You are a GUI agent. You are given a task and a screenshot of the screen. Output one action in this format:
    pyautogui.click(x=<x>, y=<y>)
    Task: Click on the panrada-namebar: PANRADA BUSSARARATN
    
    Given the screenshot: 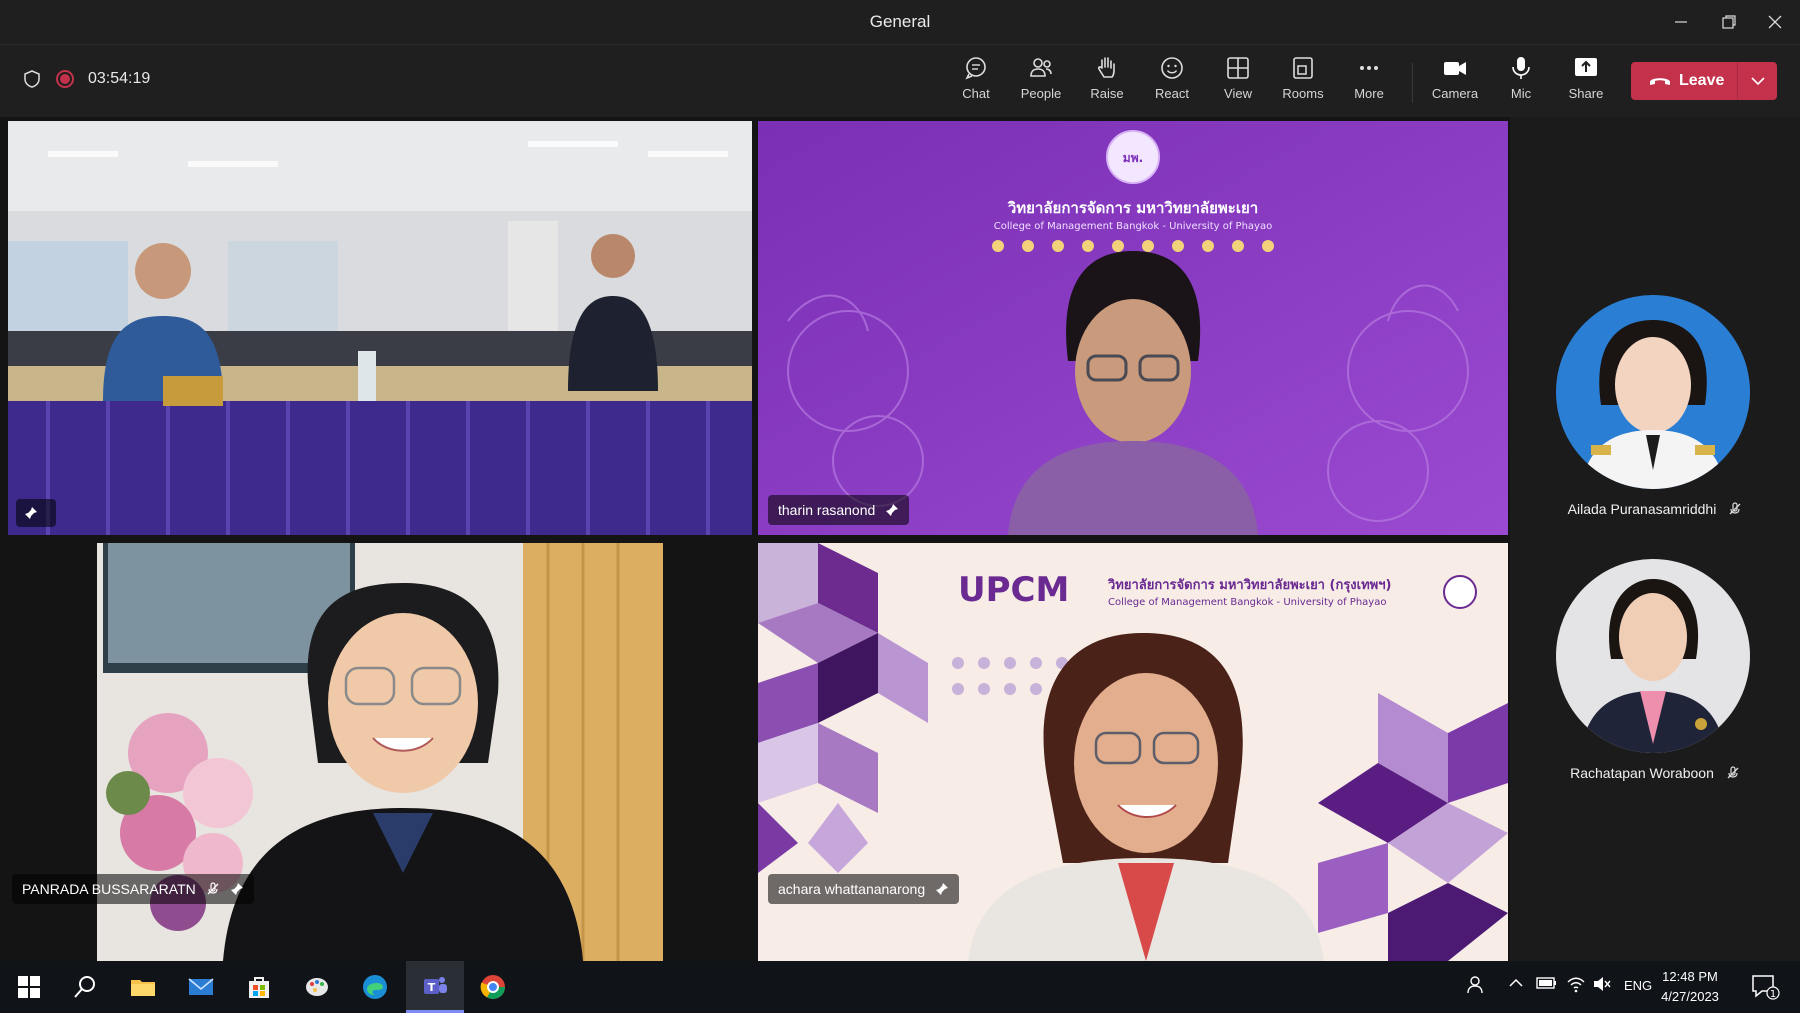 What is the action you would take?
    pyautogui.click(x=133, y=889)
    